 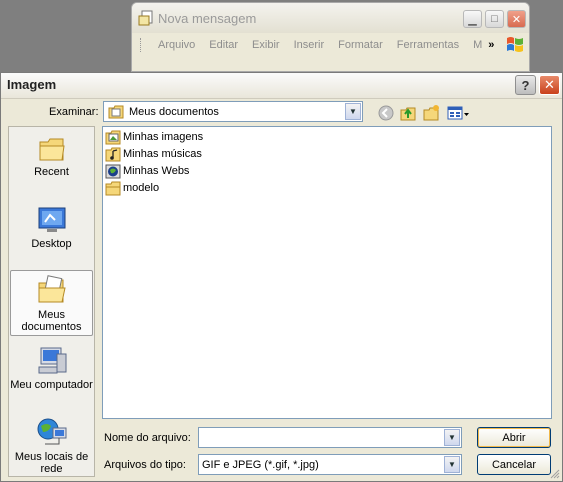 What do you see at coordinates (515, 44) in the screenshot?
I see `windows-logo-icon` at bounding box center [515, 44].